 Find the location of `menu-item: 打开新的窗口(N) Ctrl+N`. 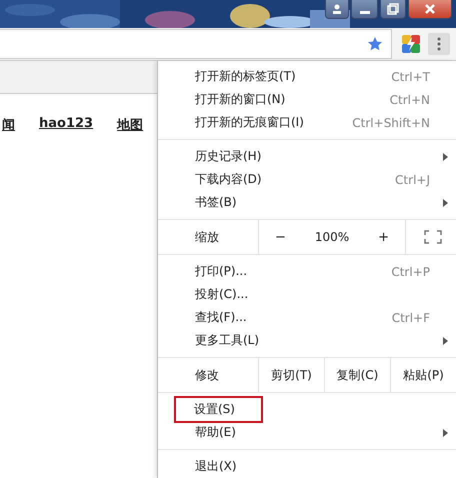

menu-item: 打开新的窗口(N) Ctrl+N is located at coordinates (307, 99).